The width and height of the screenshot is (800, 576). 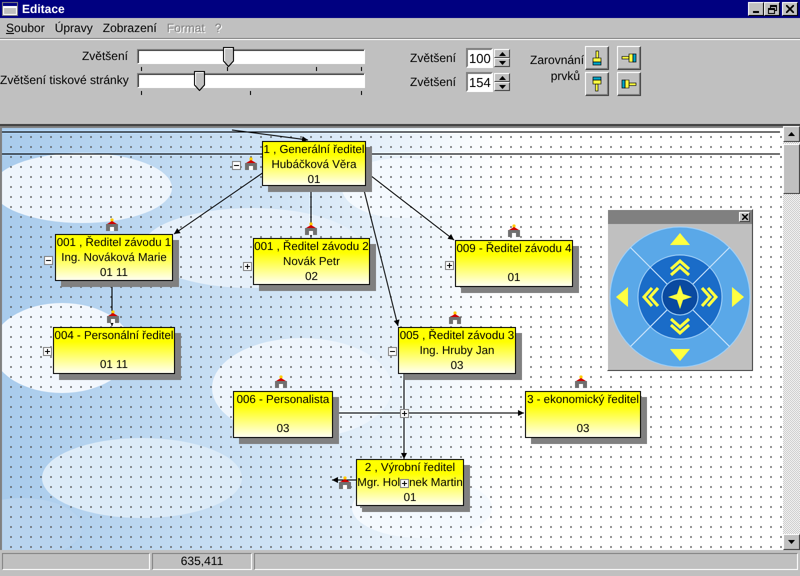 What do you see at coordinates (311, 262) in the screenshot?
I see `node-name: Novák Petr` at bounding box center [311, 262].